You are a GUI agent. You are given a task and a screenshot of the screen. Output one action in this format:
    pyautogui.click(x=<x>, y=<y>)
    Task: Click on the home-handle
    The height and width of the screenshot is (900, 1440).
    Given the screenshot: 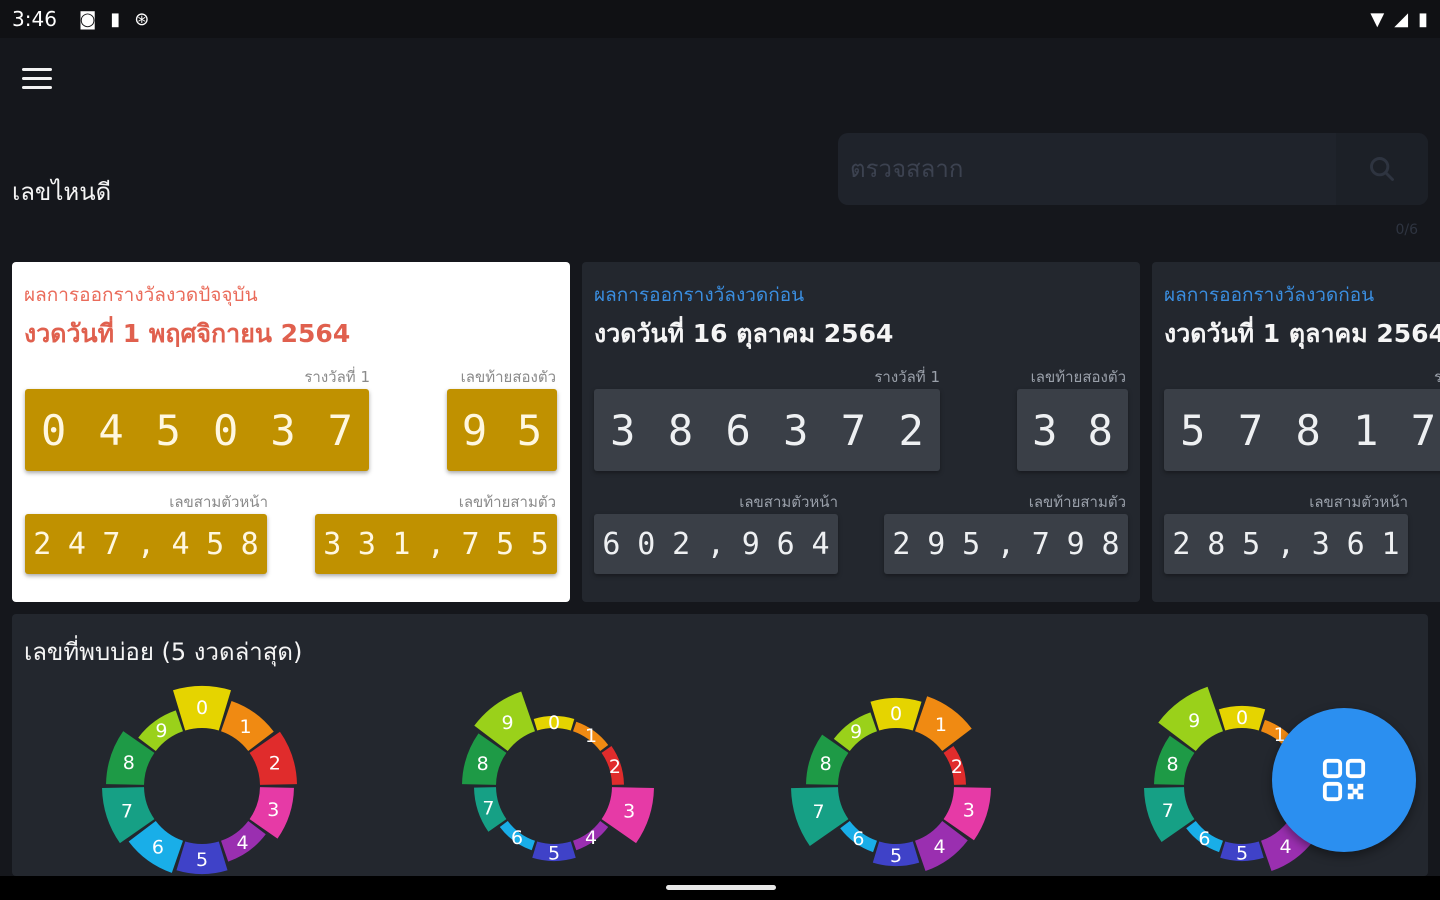 What is the action you would take?
    pyautogui.click(x=721, y=887)
    